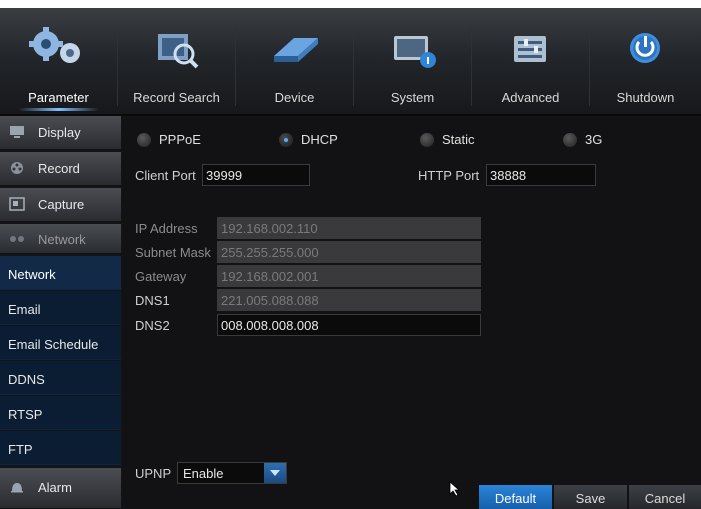 The height and width of the screenshot is (509, 701). I want to click on client-port-field: 39999, so click(256, 175).